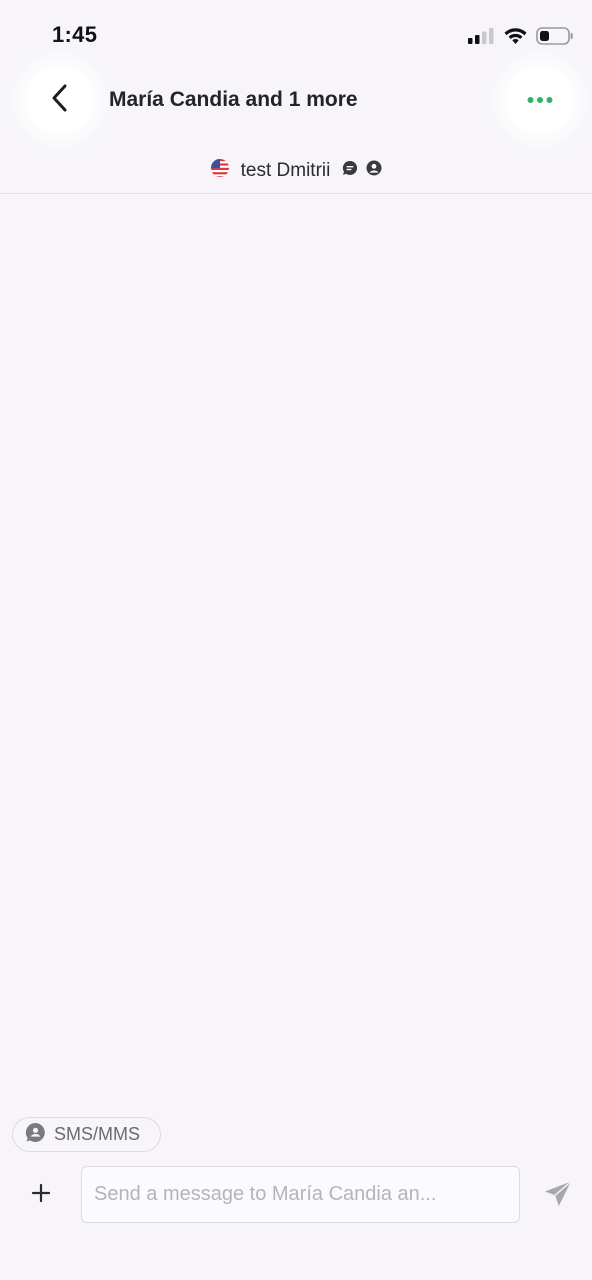  I want to click on send-button, so click(558, 1196).